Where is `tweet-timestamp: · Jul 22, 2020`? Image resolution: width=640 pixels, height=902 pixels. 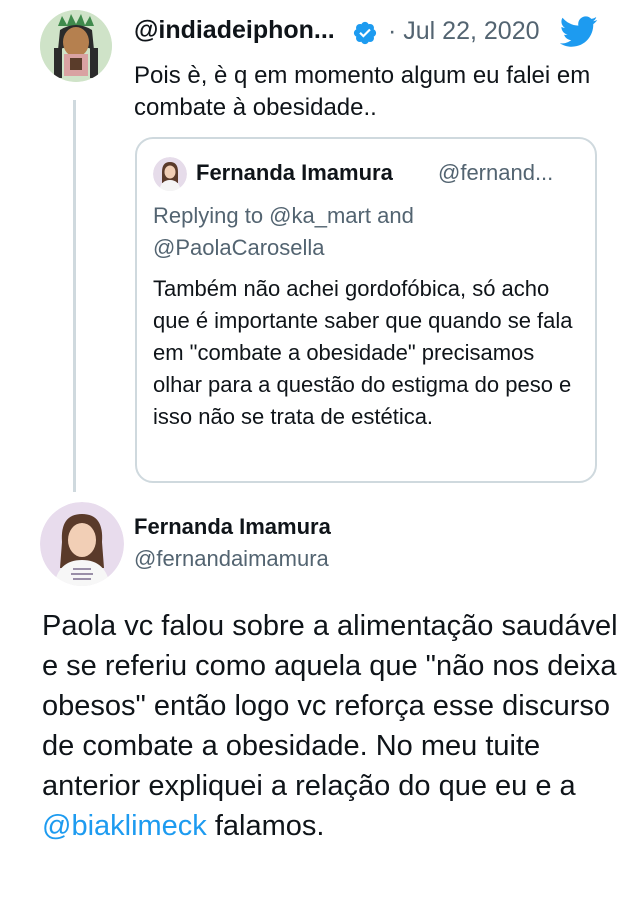 tweet-timestamp: · Jul 22, 2020 is located at coordinates (464, 31).